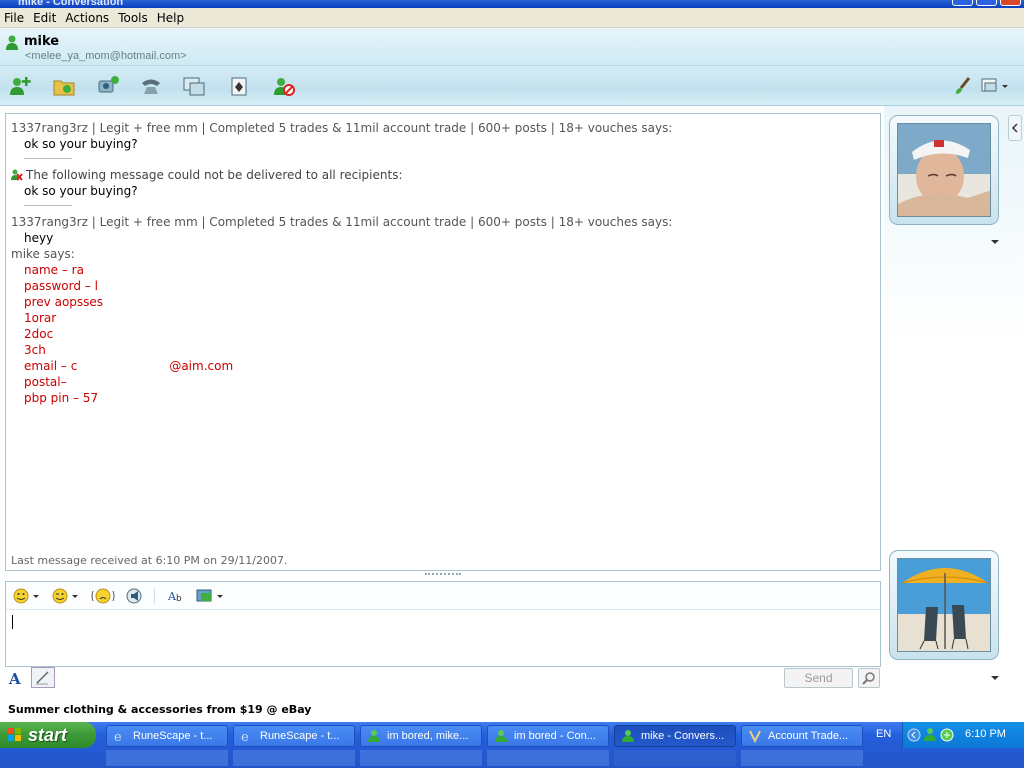 The height and width of the screenshot is (768, 1024). I want to click on message-body: ok so your buying?, so click(81, 144).